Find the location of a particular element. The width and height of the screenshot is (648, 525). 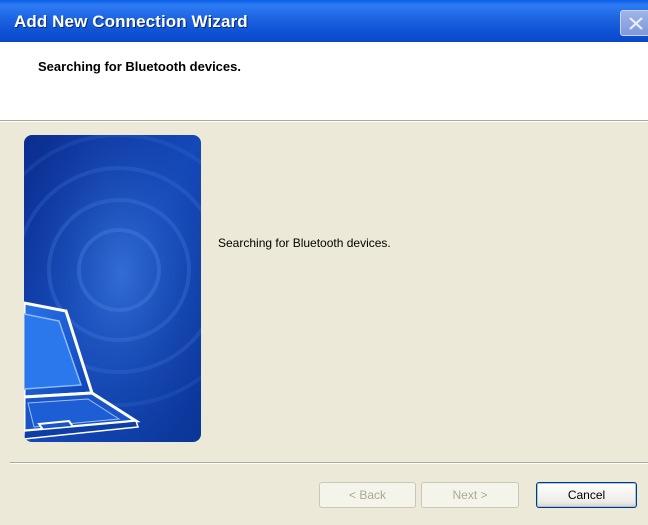

wizard-header: Searching for Bluetooth devices. is located at coordinates (324, 81).